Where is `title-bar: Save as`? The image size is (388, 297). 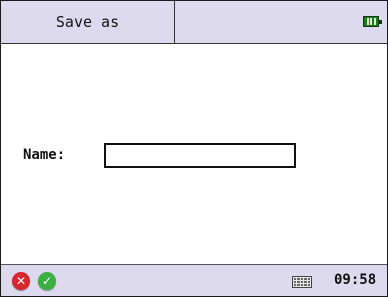 title-bar: Save as is located at coordinates (194, 22).